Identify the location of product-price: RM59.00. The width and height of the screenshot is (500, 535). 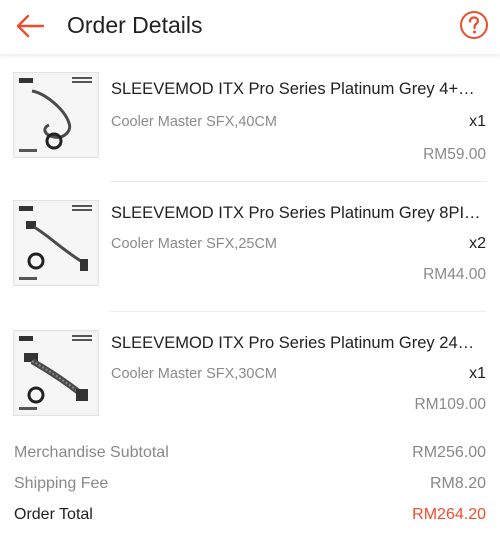
(454, 154).